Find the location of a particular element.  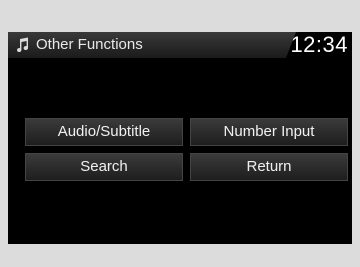

page-title: Other Functions is located at coordinates (89, 44).